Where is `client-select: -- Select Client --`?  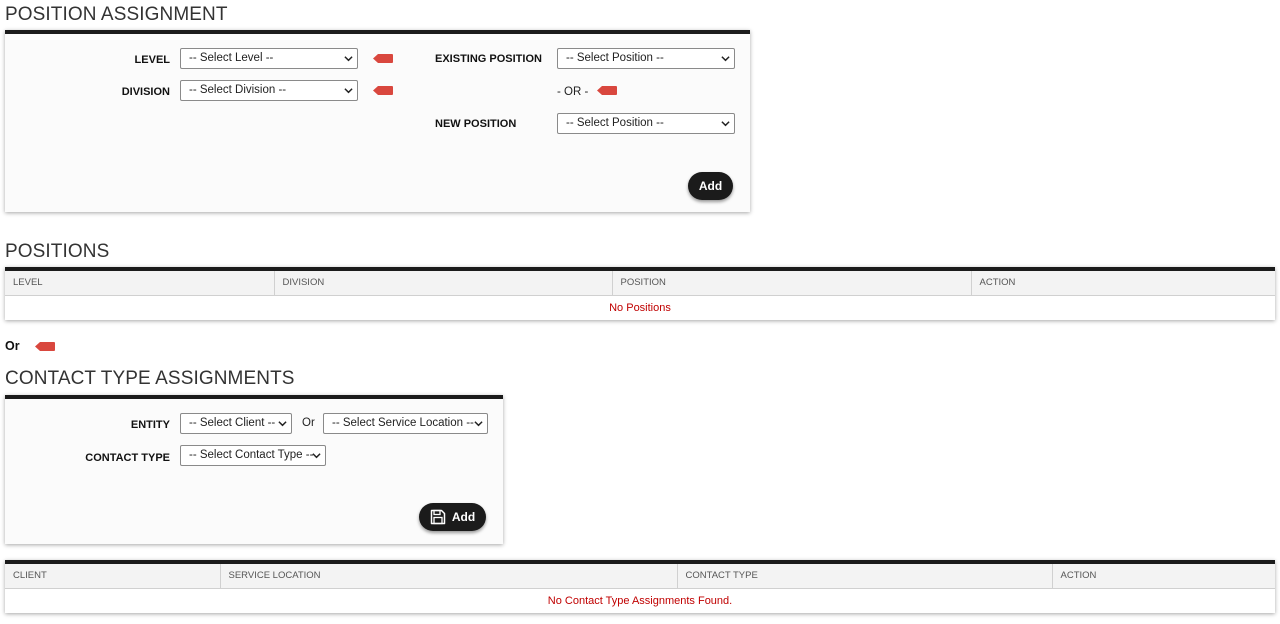
client-select: -- Select Client -- is located at coordinates (236, 423).